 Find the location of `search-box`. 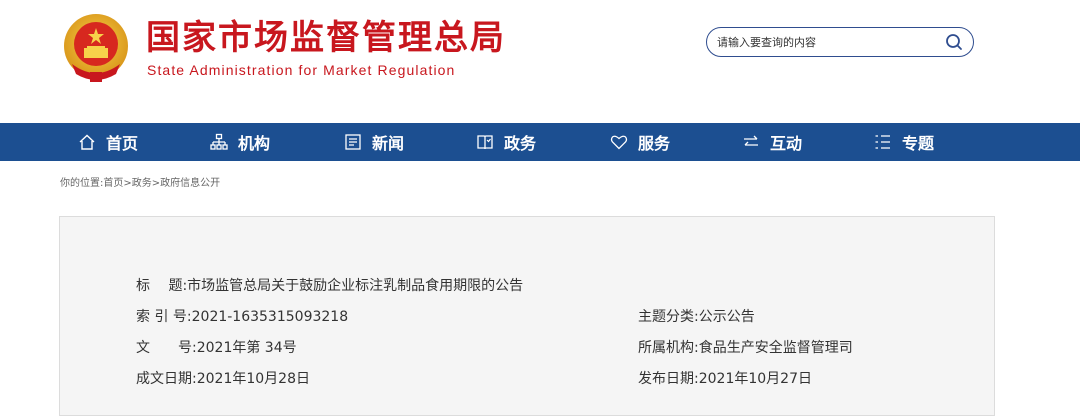

search-box is located at coordinates (840, 42).